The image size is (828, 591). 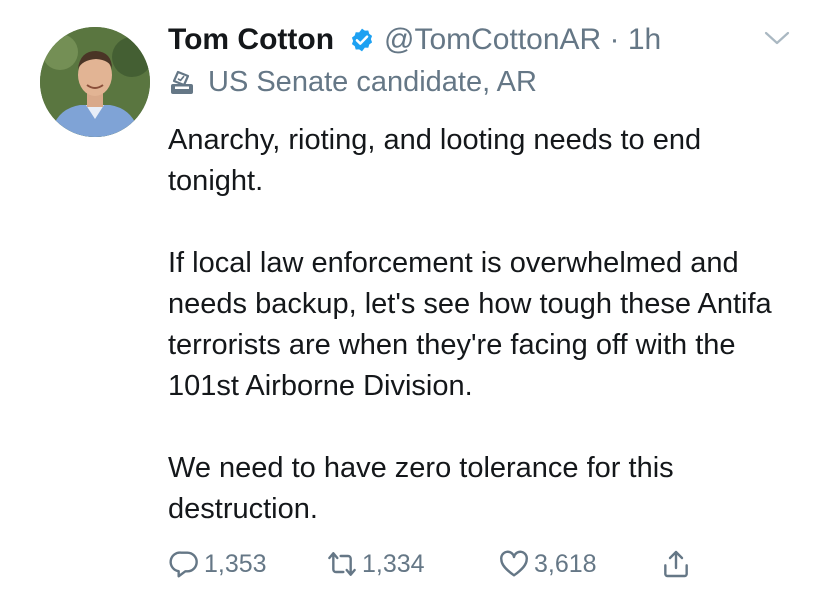 I want to click on like-button: 3,618, so click(x=547, y=564).